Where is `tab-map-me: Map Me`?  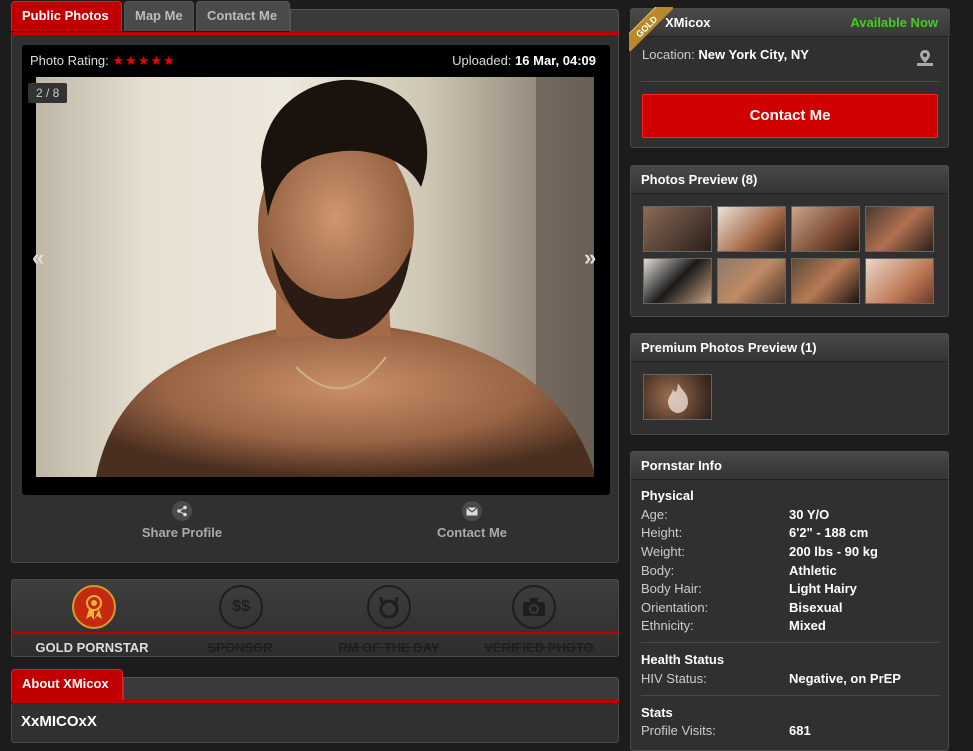 tab-map-me: Map Me is located at coordinates (159, 16).